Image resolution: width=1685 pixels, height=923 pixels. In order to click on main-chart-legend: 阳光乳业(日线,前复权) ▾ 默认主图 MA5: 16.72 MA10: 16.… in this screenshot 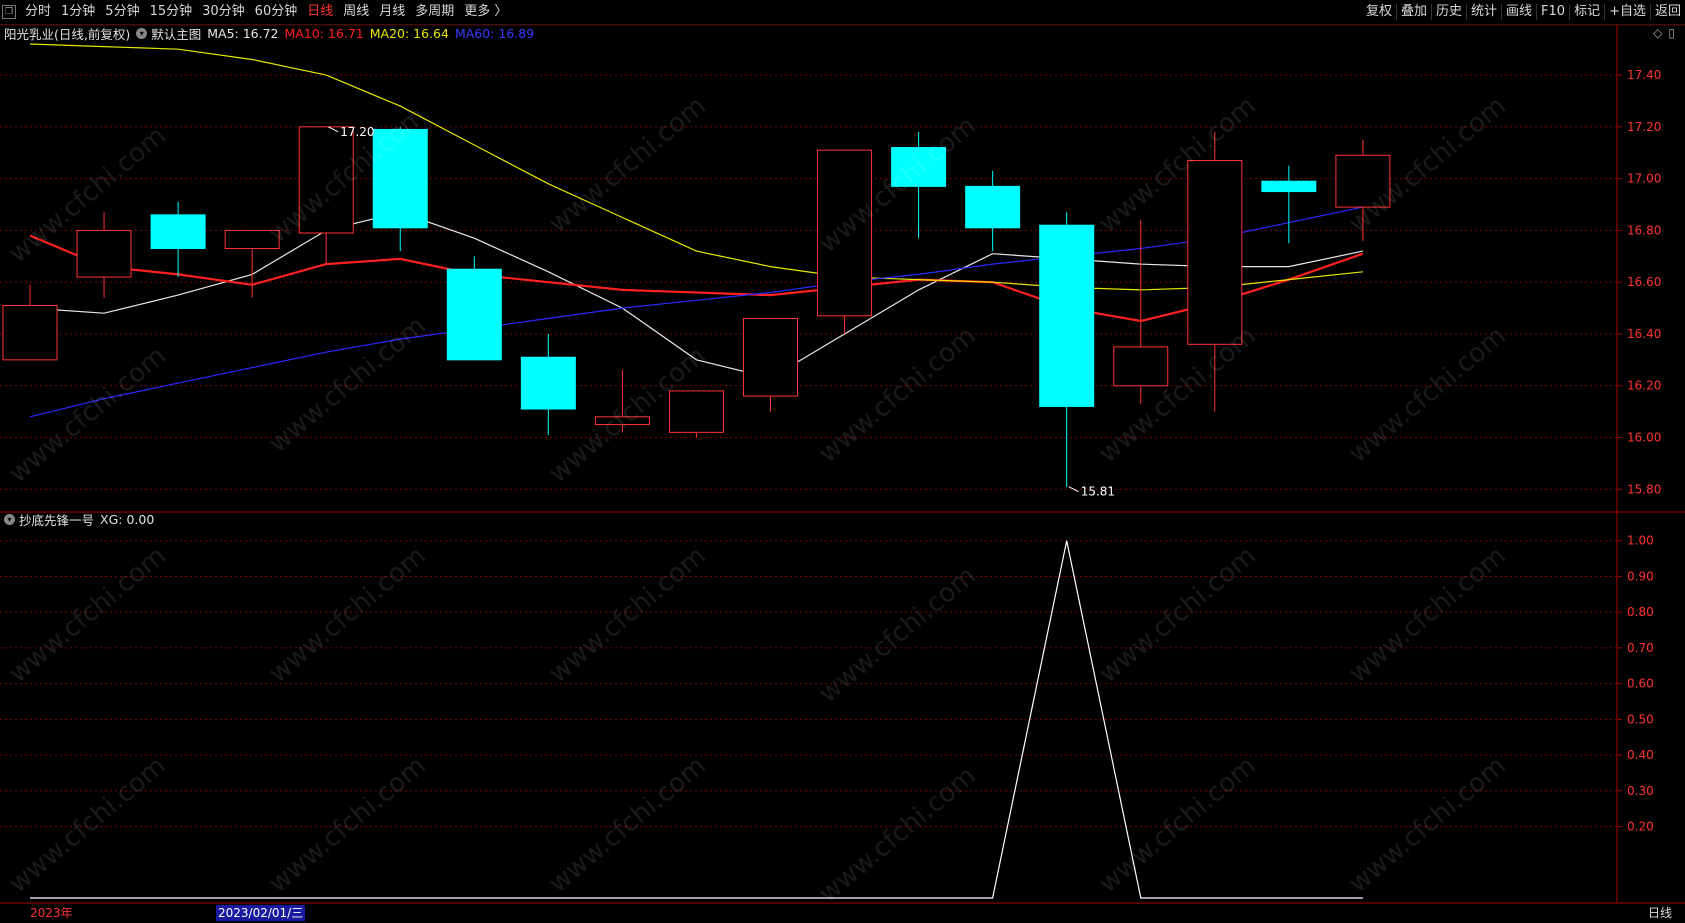, I will do `click(272, 33)`.